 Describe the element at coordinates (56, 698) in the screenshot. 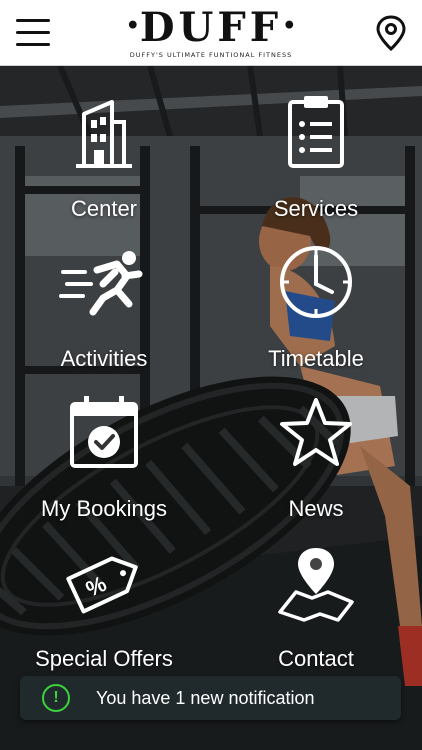

I see `exclamation-circle-icon: !` at that location.